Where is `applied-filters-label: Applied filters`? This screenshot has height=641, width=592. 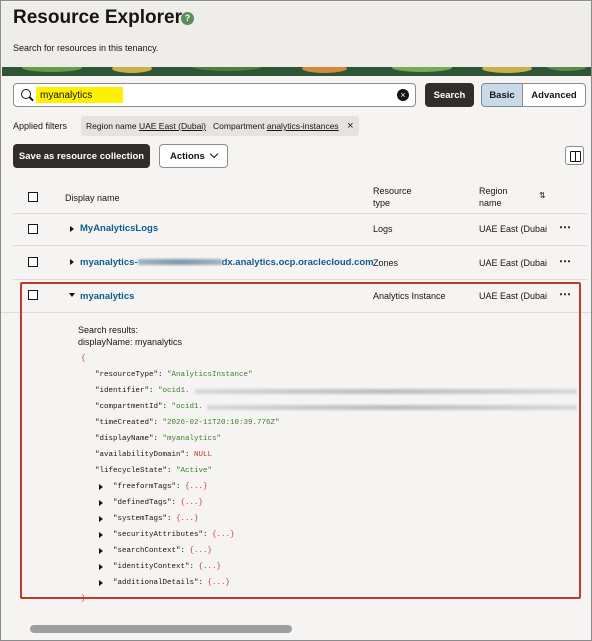 applied-filters-label: Applied filters is located at coordinates (40, 126).